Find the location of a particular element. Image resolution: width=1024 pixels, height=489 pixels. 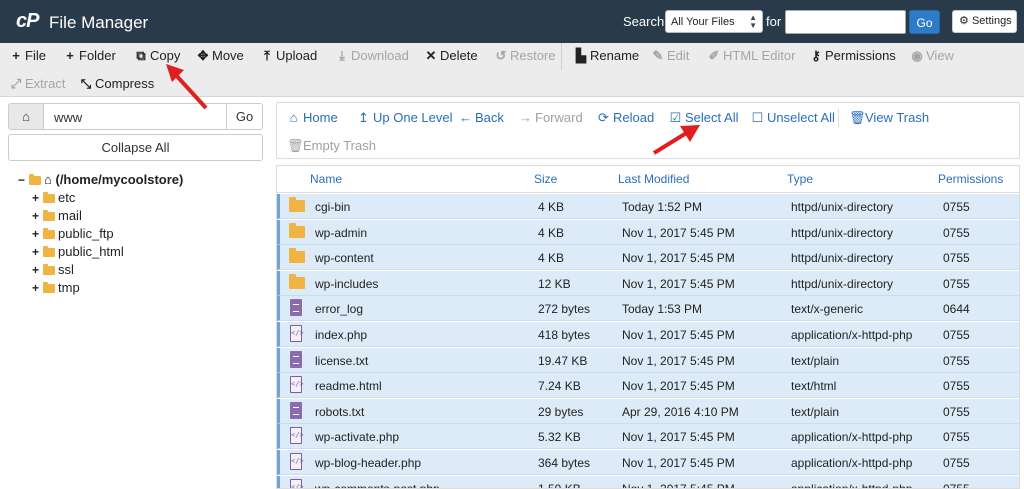

unselect-all-button: ☐ Unselect All is located at coordinates (793, 118).